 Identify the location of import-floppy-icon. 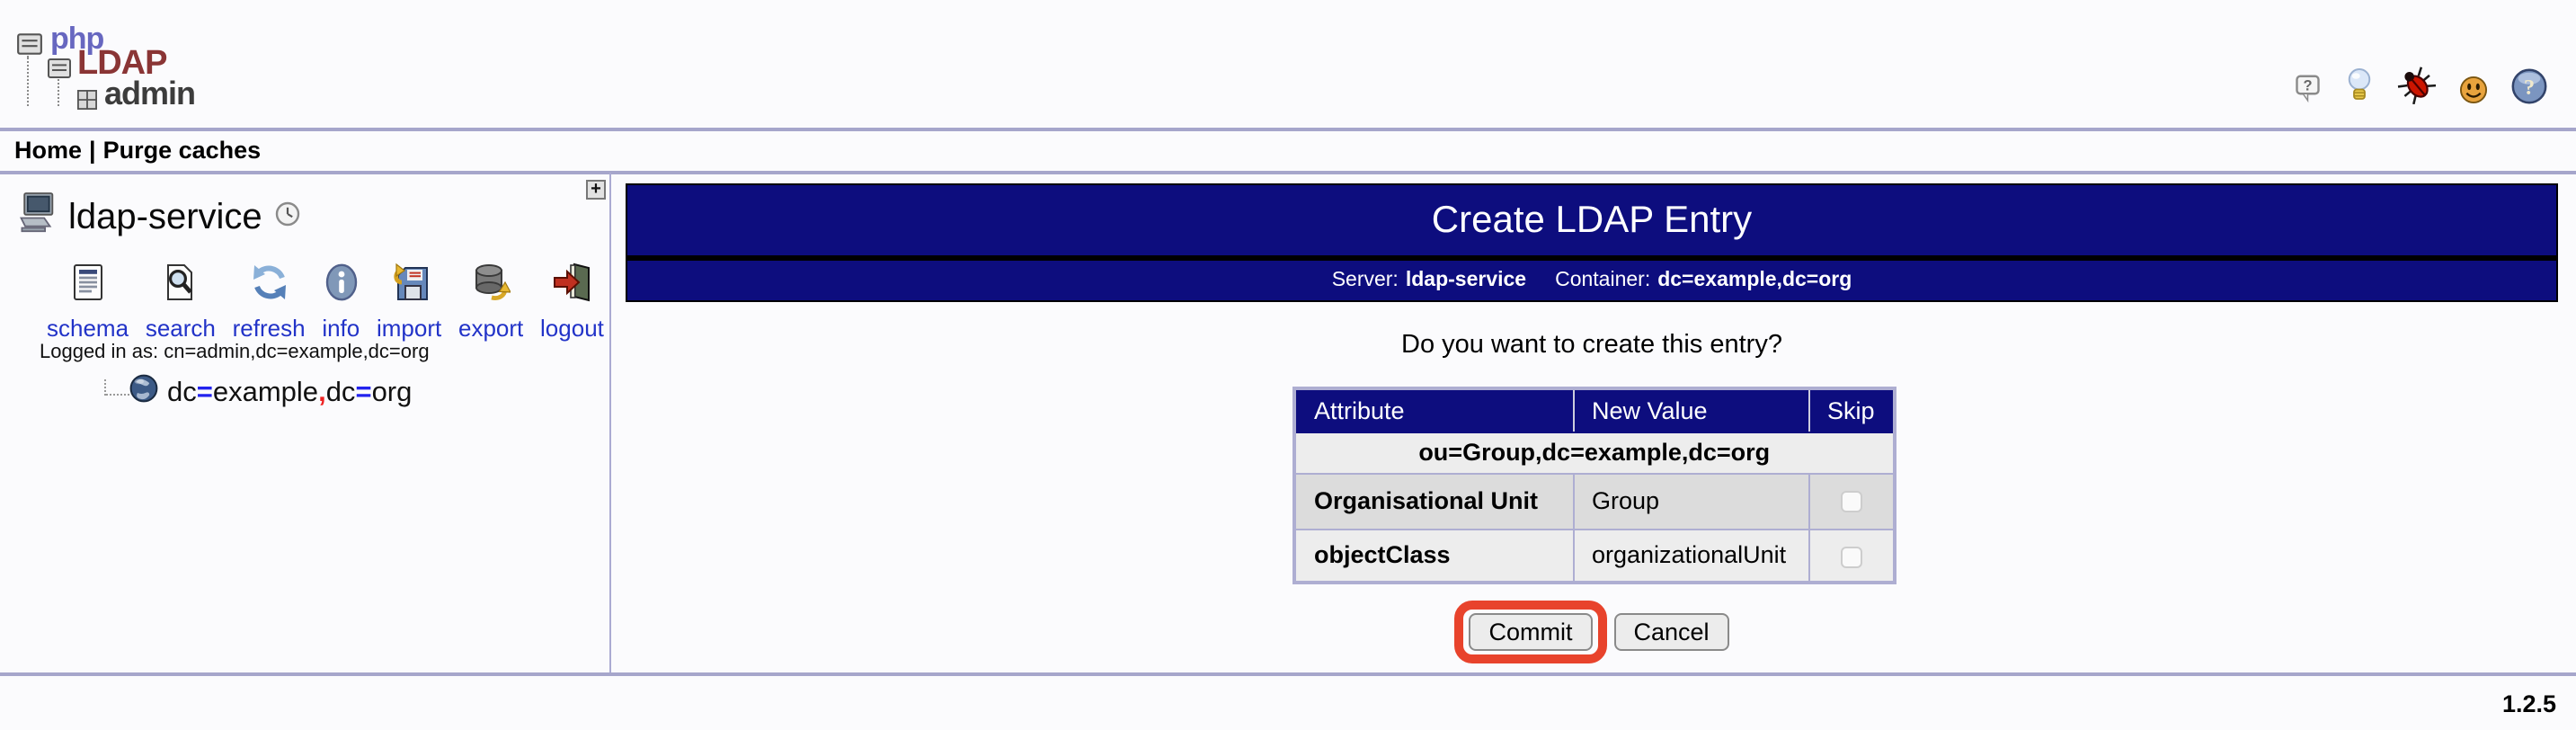
(409, 287).